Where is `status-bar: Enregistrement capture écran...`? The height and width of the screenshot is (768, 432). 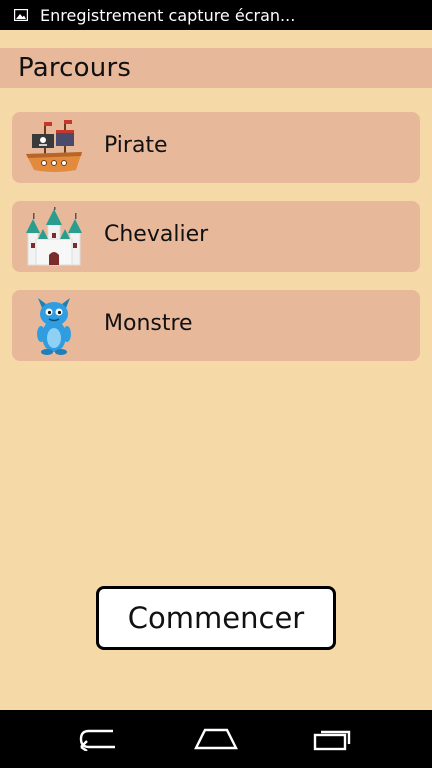
status-bar: Enregistrement capture écran... is located at coordinates (216, 15).